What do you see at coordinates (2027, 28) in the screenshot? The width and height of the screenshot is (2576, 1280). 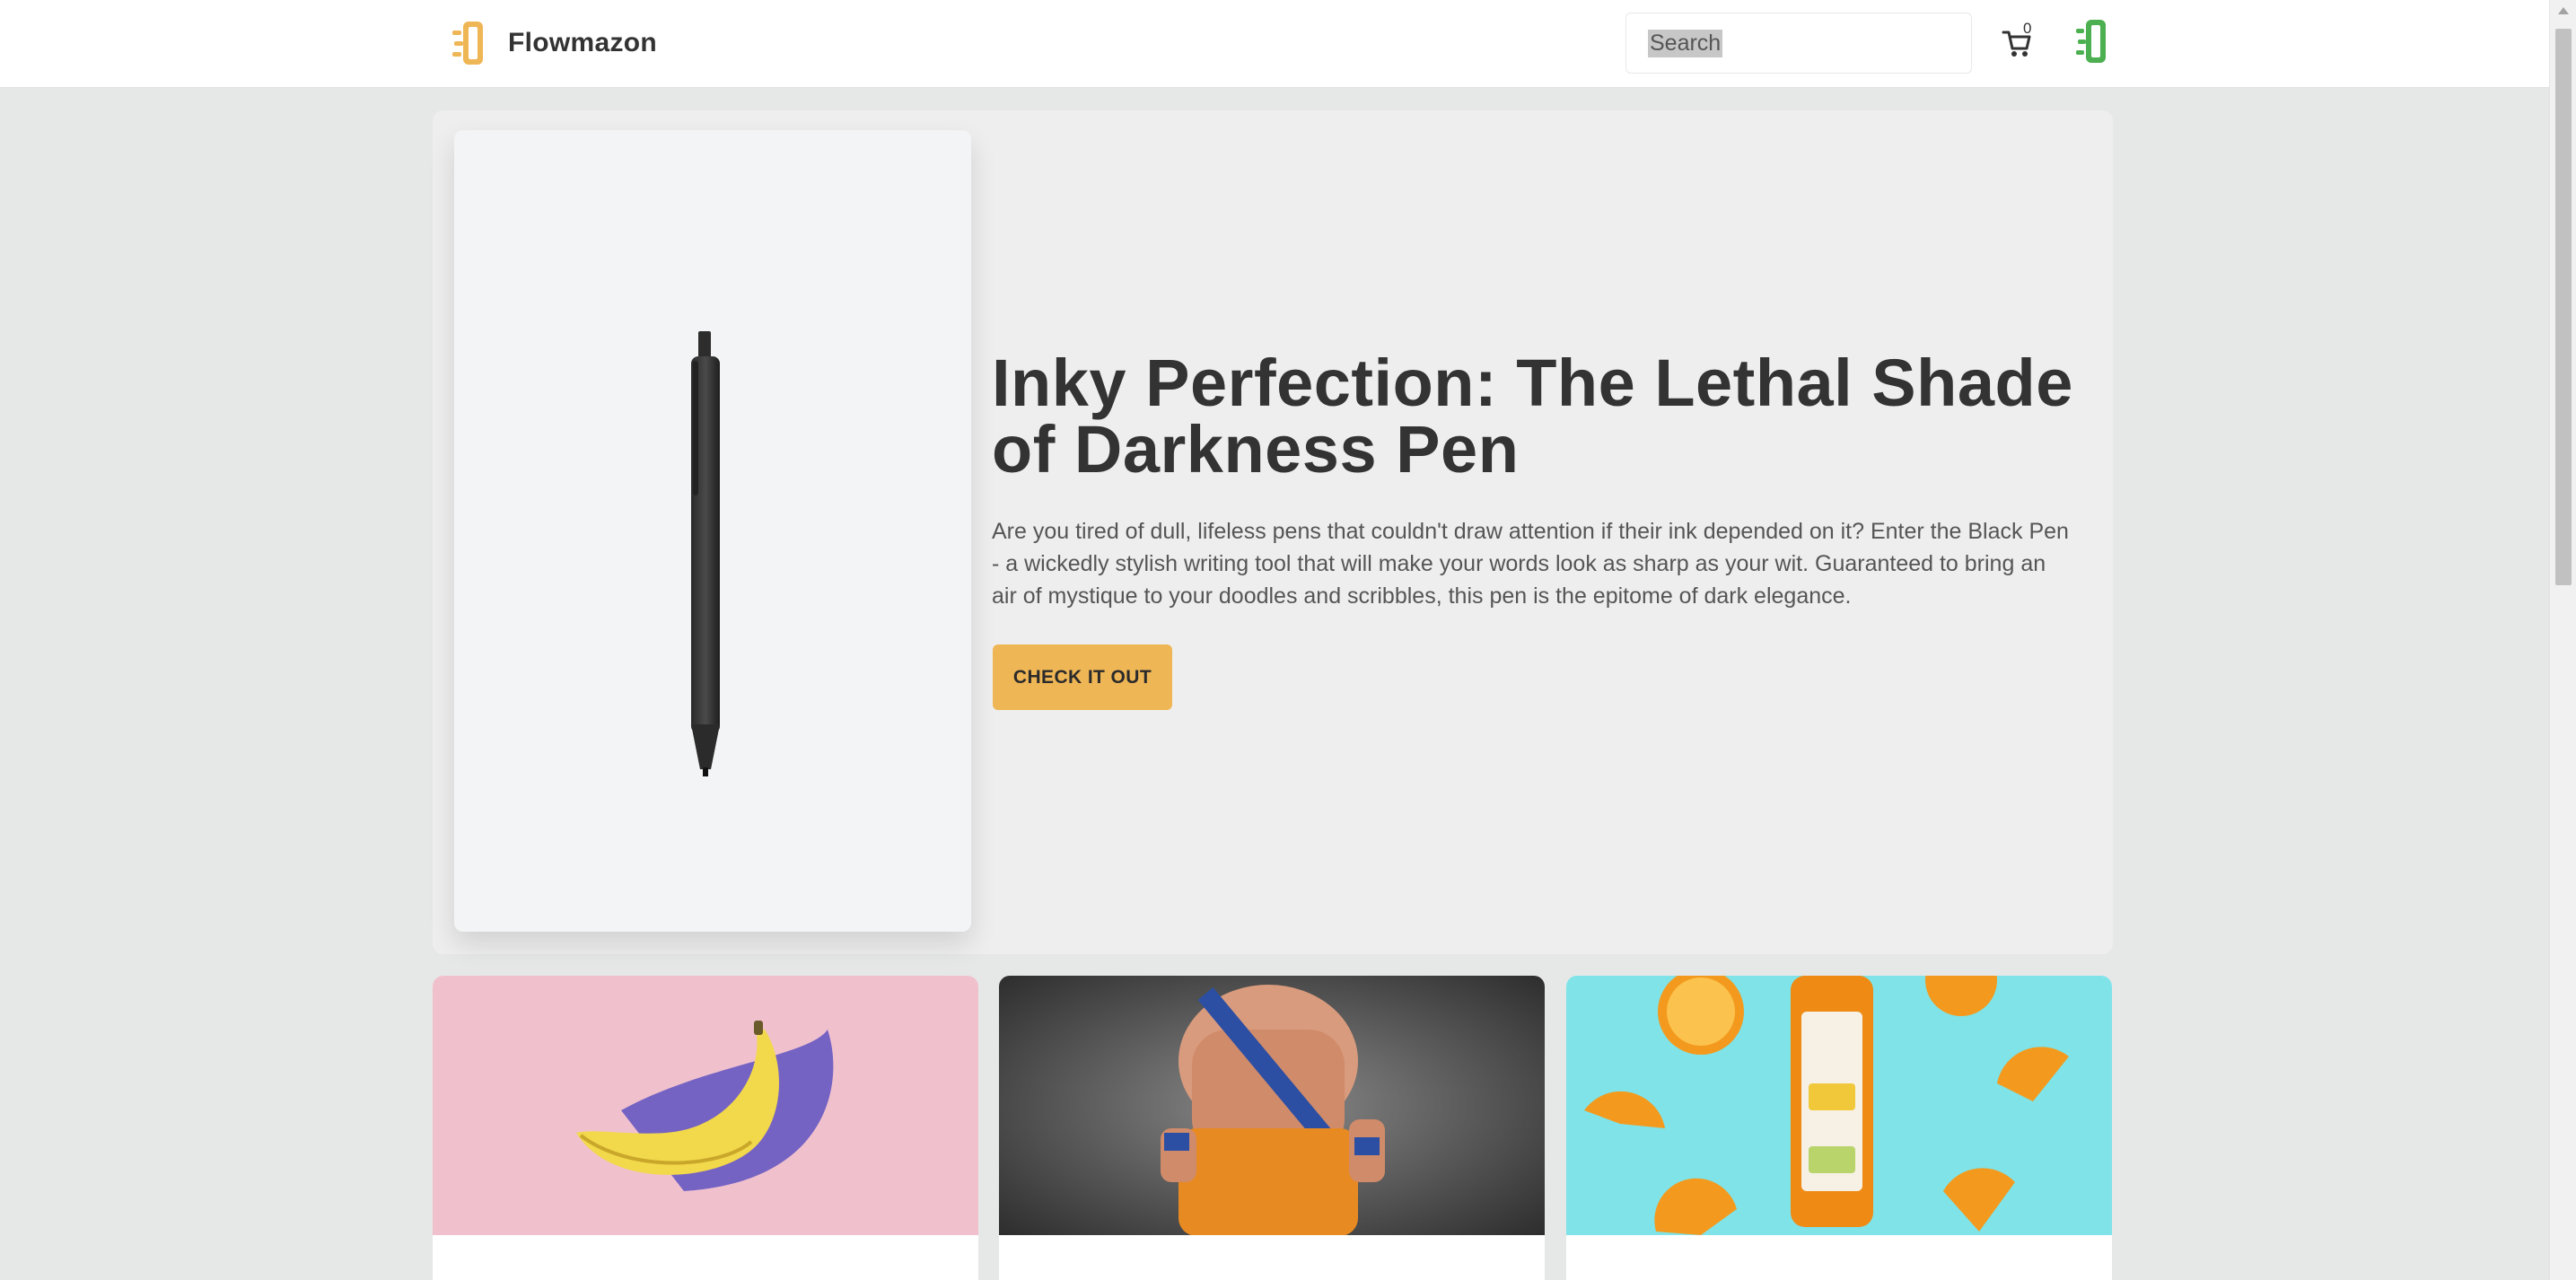 I see `cart-count-badge: 0` at bounding box center [2027, 28].